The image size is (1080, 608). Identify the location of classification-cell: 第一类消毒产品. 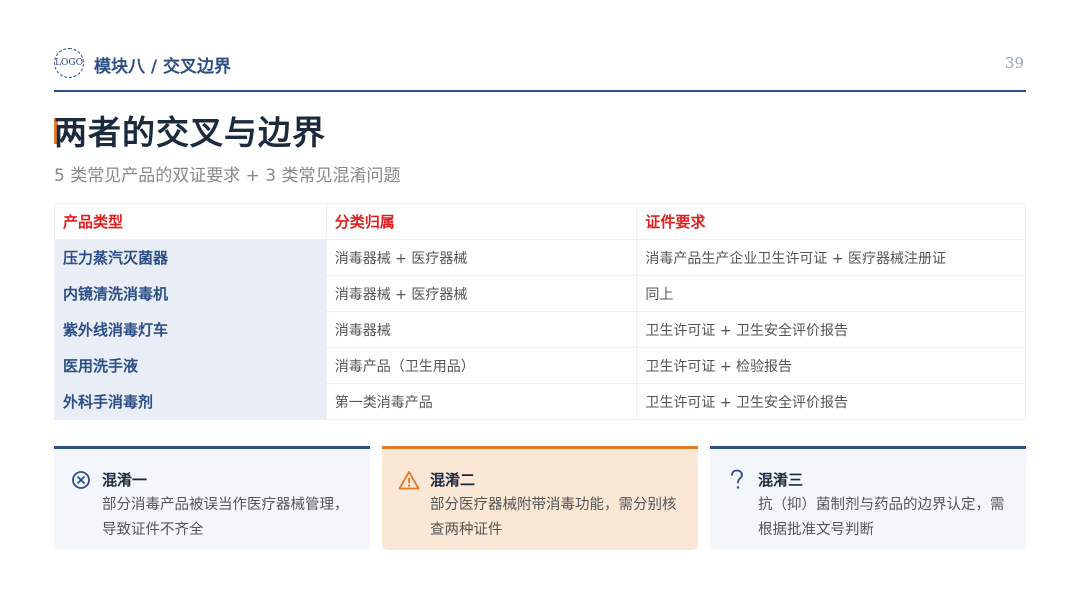
(481, 401).